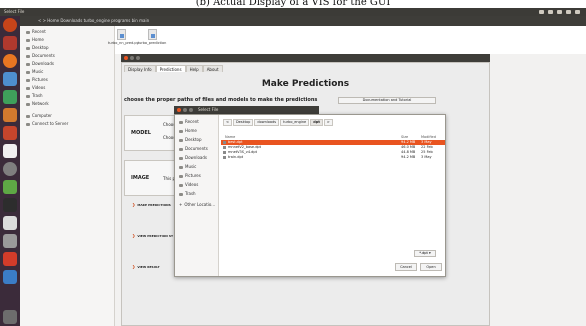 The width and height of the screenshot is (586, 326). What do you see at coordinates (37, 48) in the screenshot?
I see `files-sidebar-item: Desktop` at bounding box center [37, 48].